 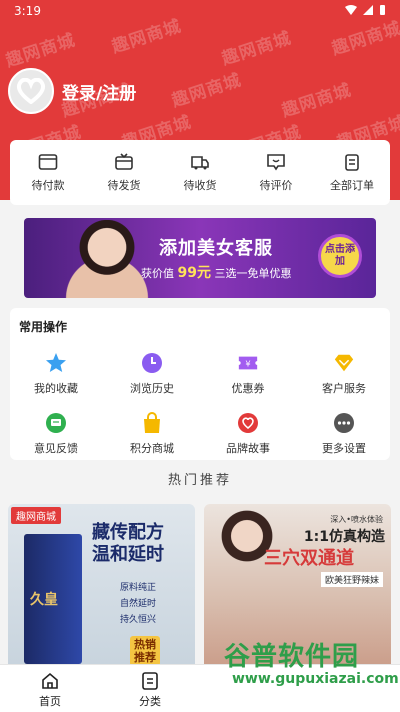 I want to click on op-label: 意见反馈, so click(x=56, y=448).